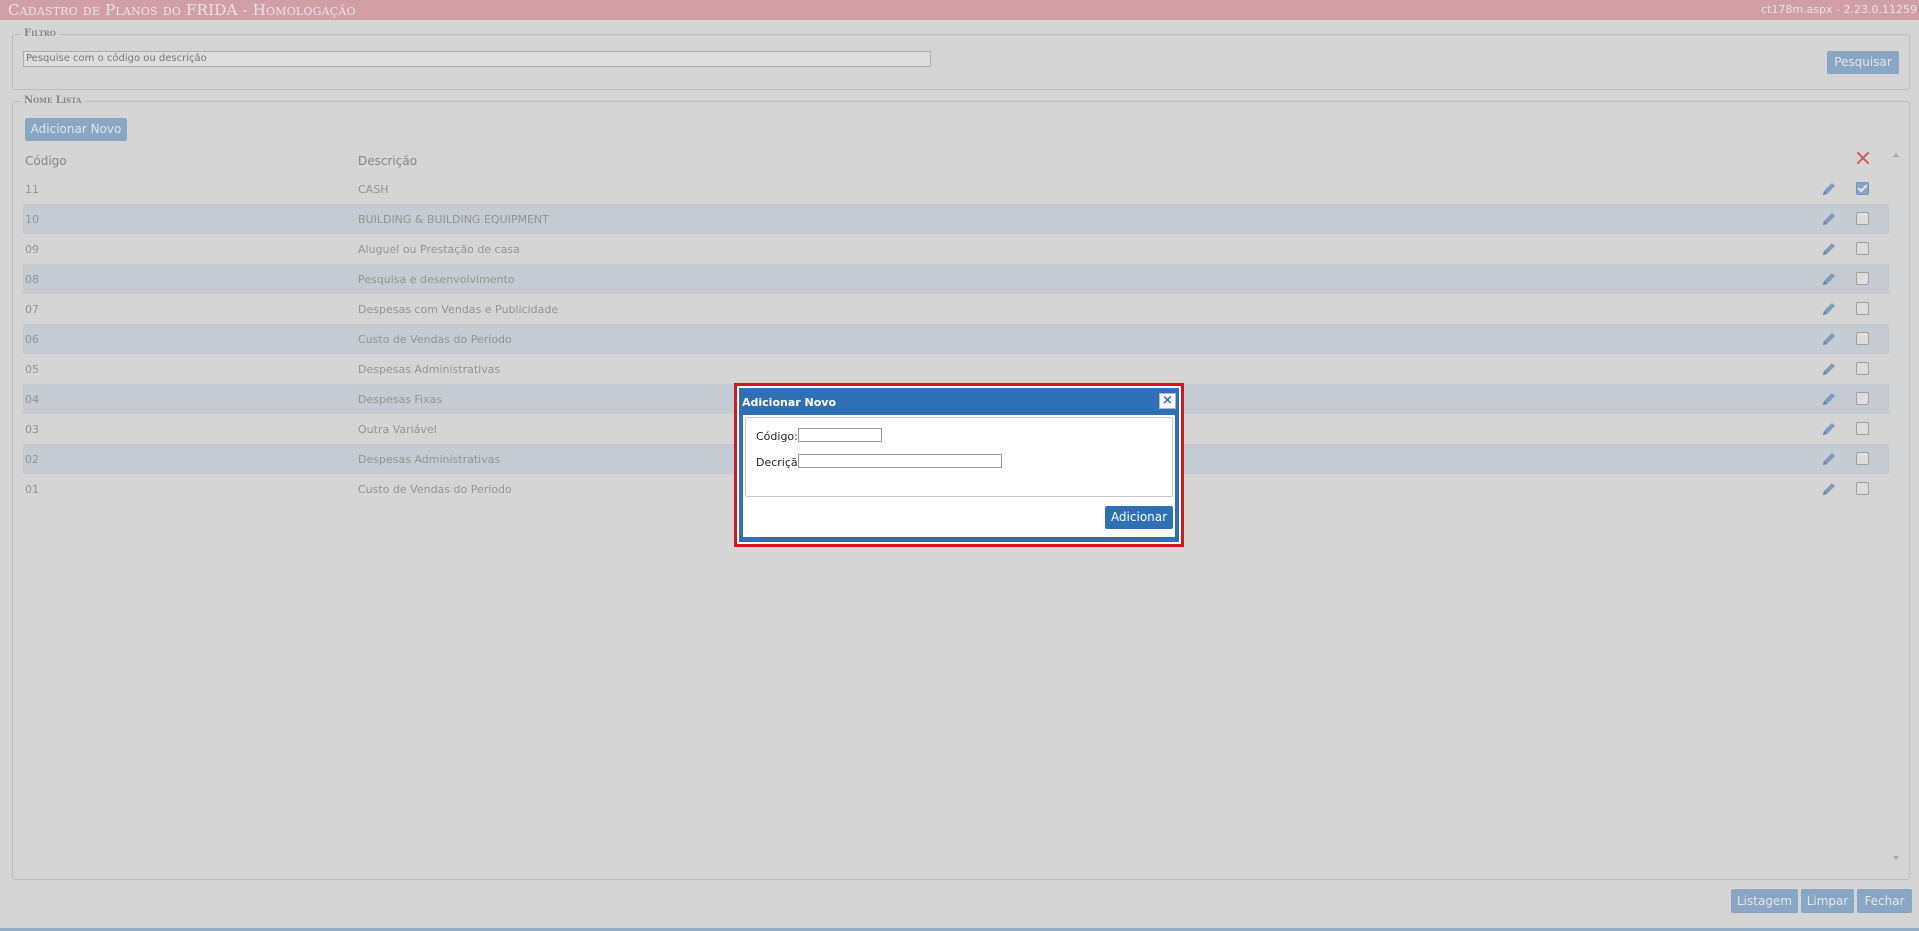  Describe the element at coordinates (1139, 517) in the screenshot. I see `add-submit-button: Adicionar` at that location.